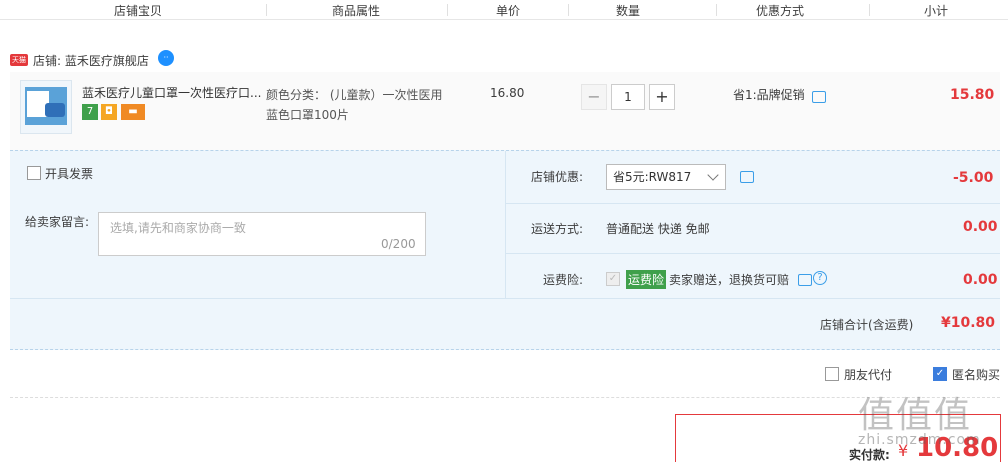 This screenshot has width=1008, height=462. Describe the element at coordinates (919, 440) in the screenshot. I see `site-watermark-url: zhi.smzdm.com` at that location.